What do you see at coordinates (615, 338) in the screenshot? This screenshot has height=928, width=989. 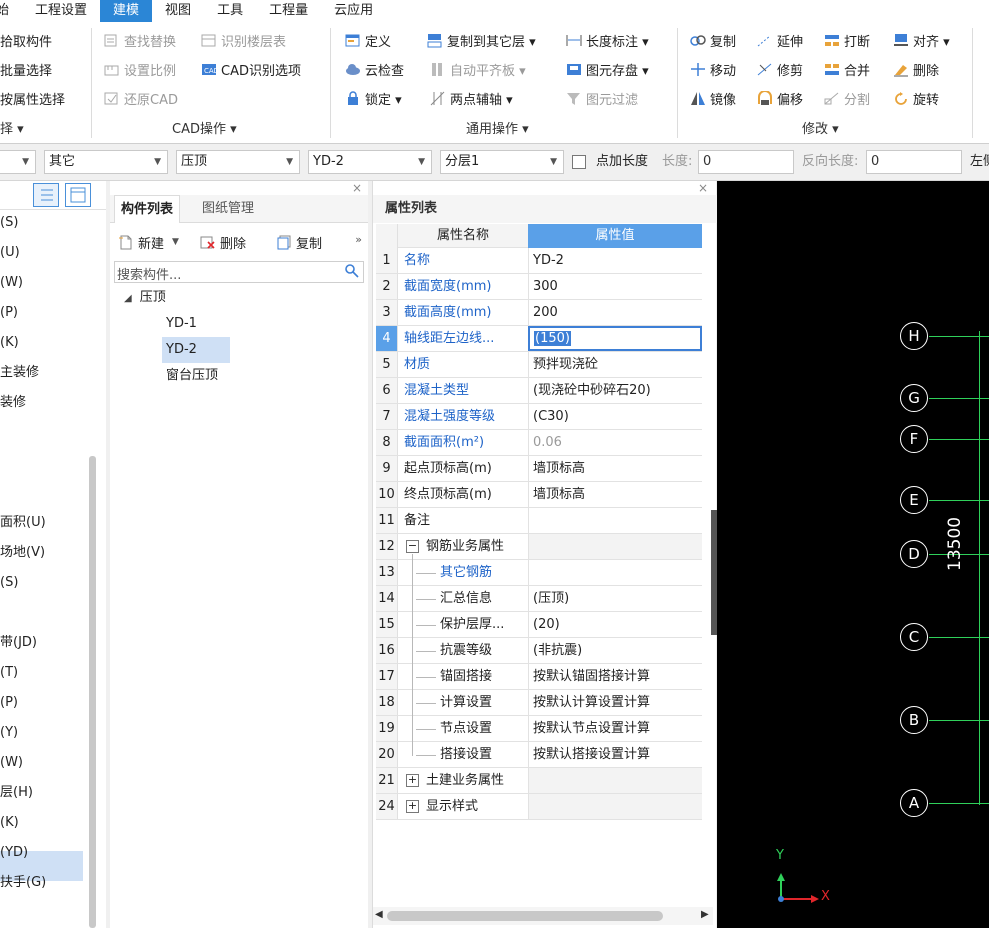 I see `property-value-editing: (150)` at bounding box center [615, 338].